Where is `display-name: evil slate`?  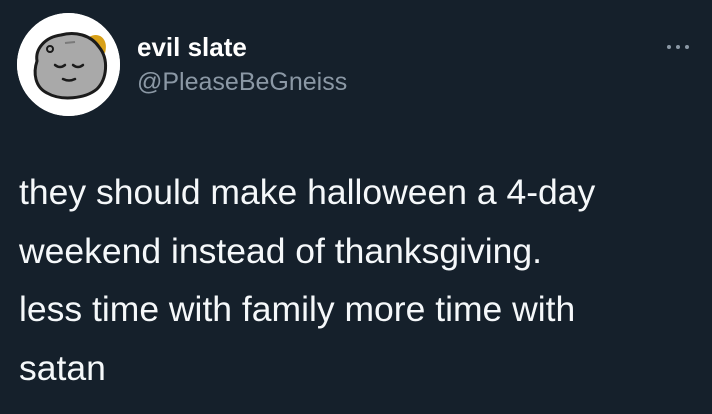
display-name: evil slate is located at coordinates (192, 47).